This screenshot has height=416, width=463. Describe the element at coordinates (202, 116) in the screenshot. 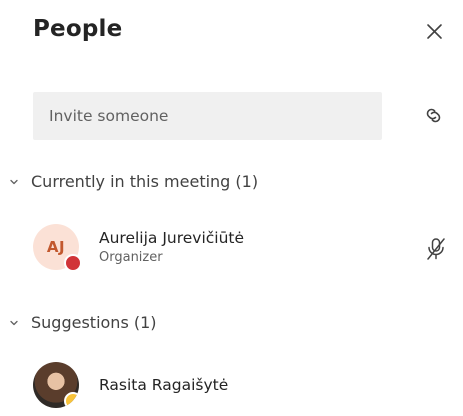

I see `invite-input` at that location.